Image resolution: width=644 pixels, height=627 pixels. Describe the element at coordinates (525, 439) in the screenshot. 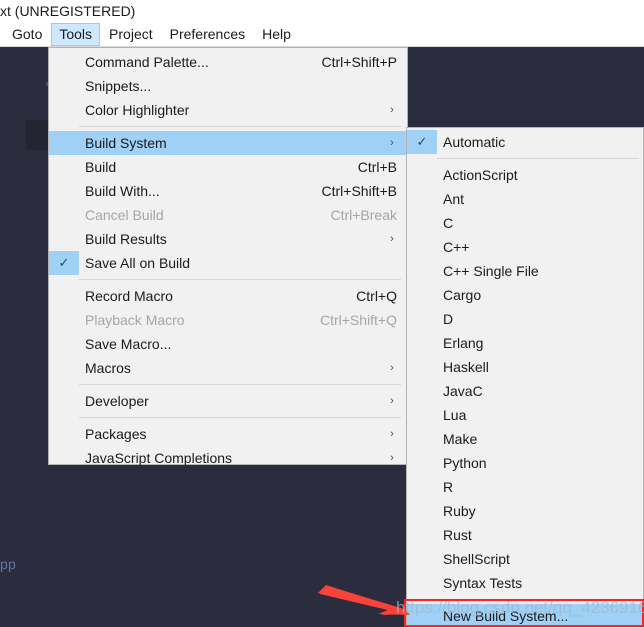

I see `build-system-item-make: Make` at that location.